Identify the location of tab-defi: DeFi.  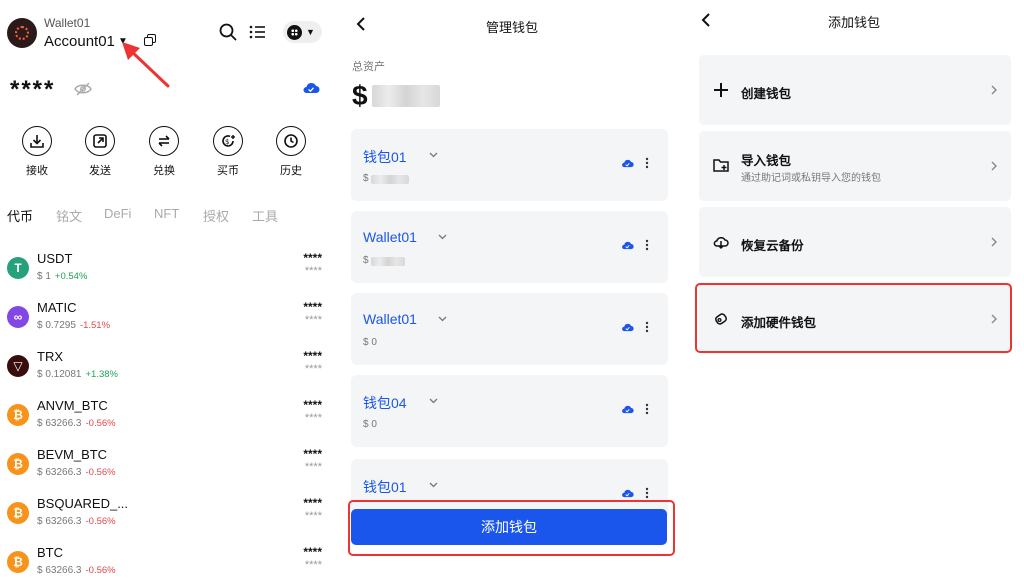
(117, 213).